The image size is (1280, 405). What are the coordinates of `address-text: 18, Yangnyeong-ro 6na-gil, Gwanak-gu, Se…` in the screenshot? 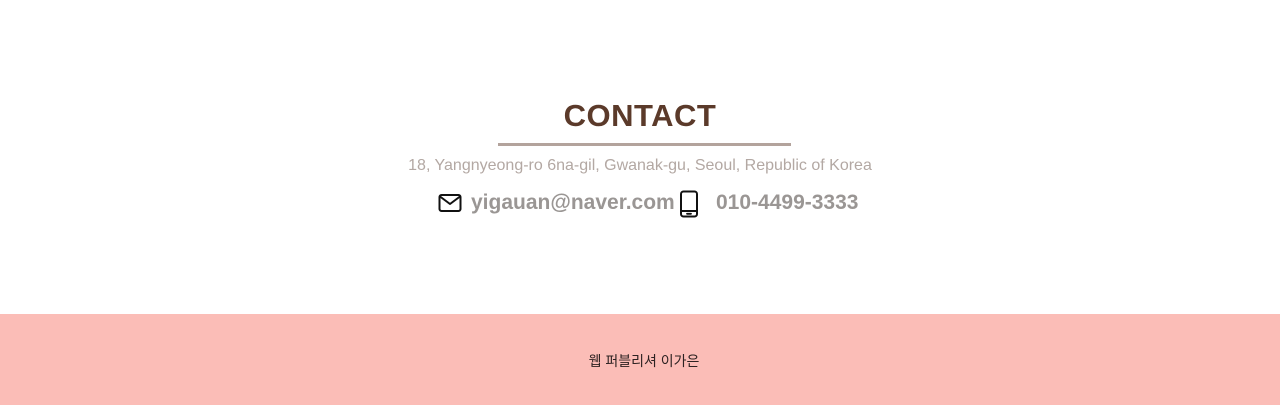 It's located at (640, 165).